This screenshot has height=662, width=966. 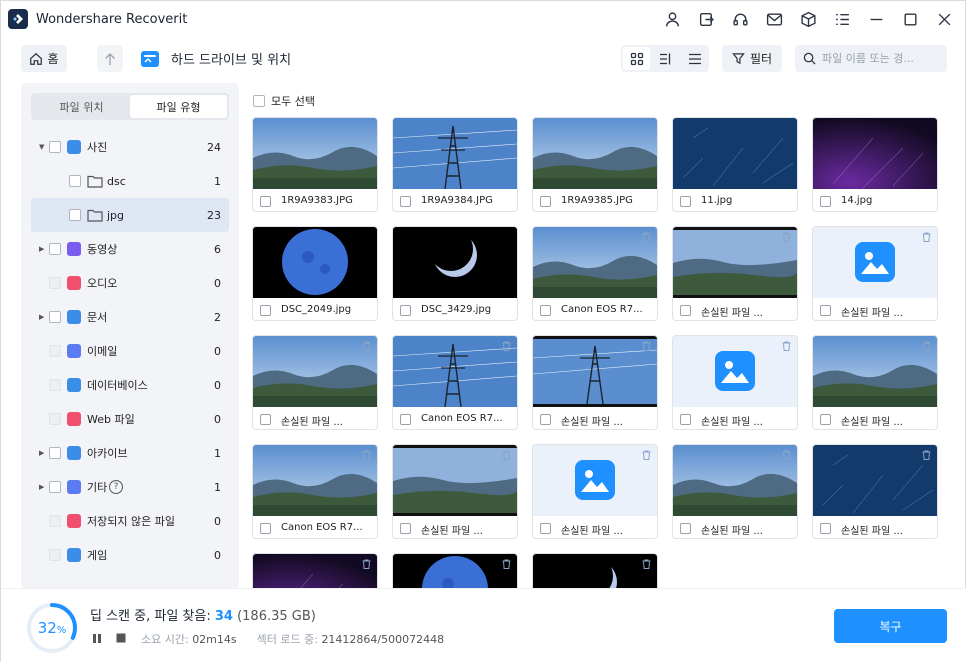 I want to click on sidebar-item-7: 데이터베이스 0, so click(x=130, y=385).